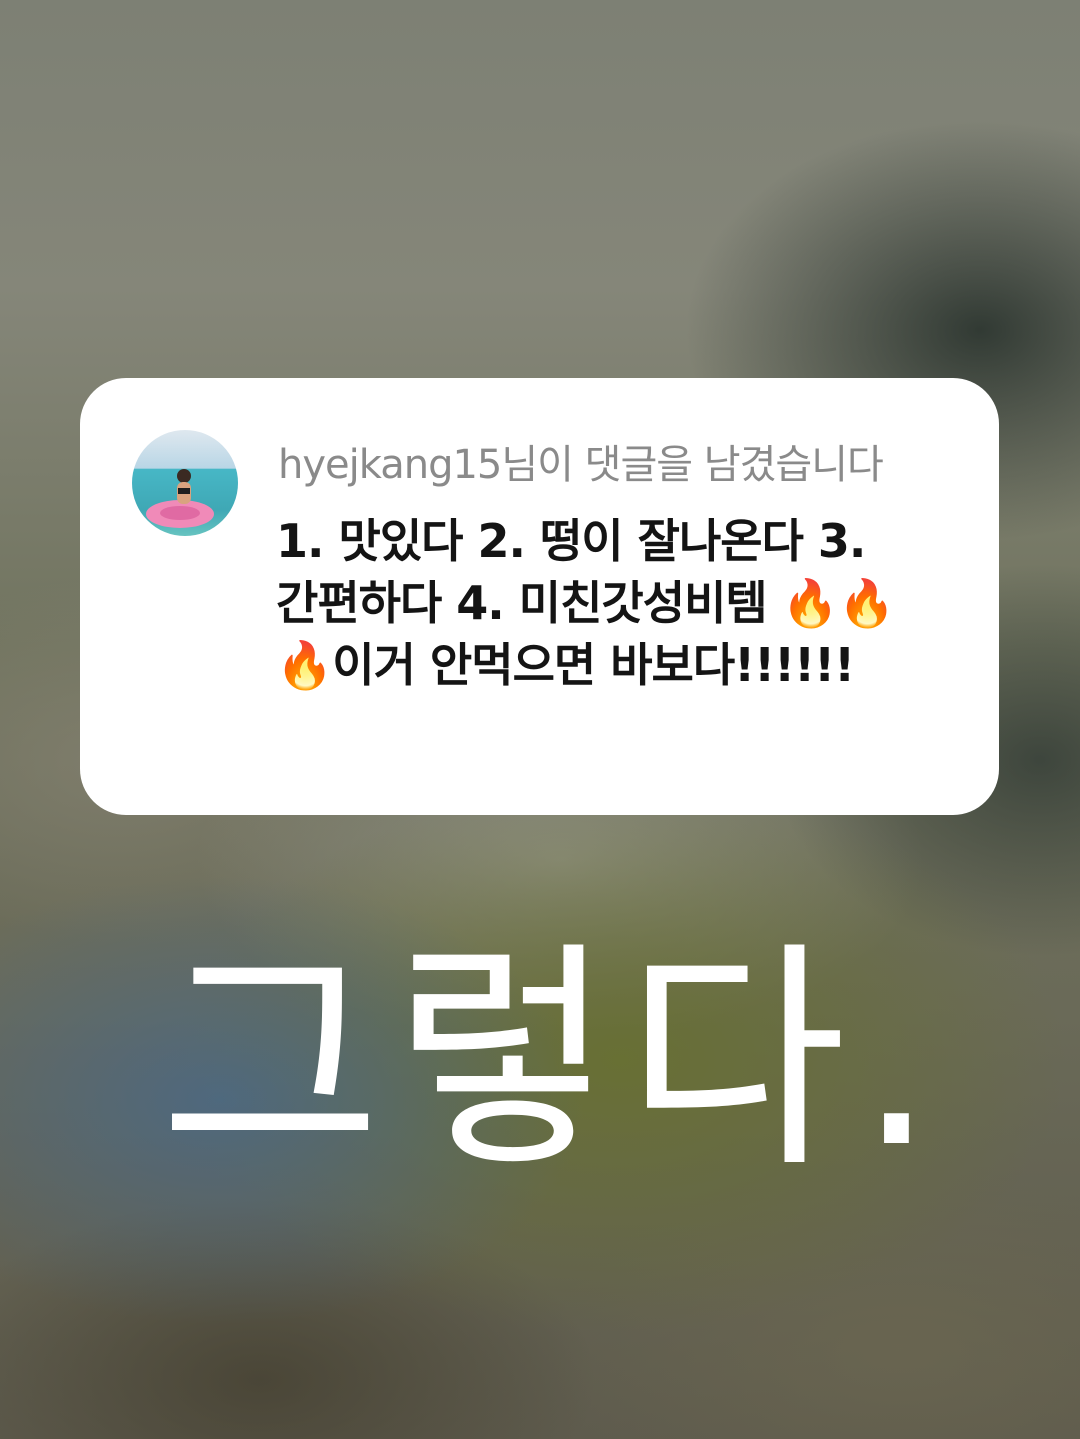  What do you see at coordinates (553, 1060) in the screenshot?
I see `story-overlay-text: 그렇다.` at bounding box center [553, 1060].